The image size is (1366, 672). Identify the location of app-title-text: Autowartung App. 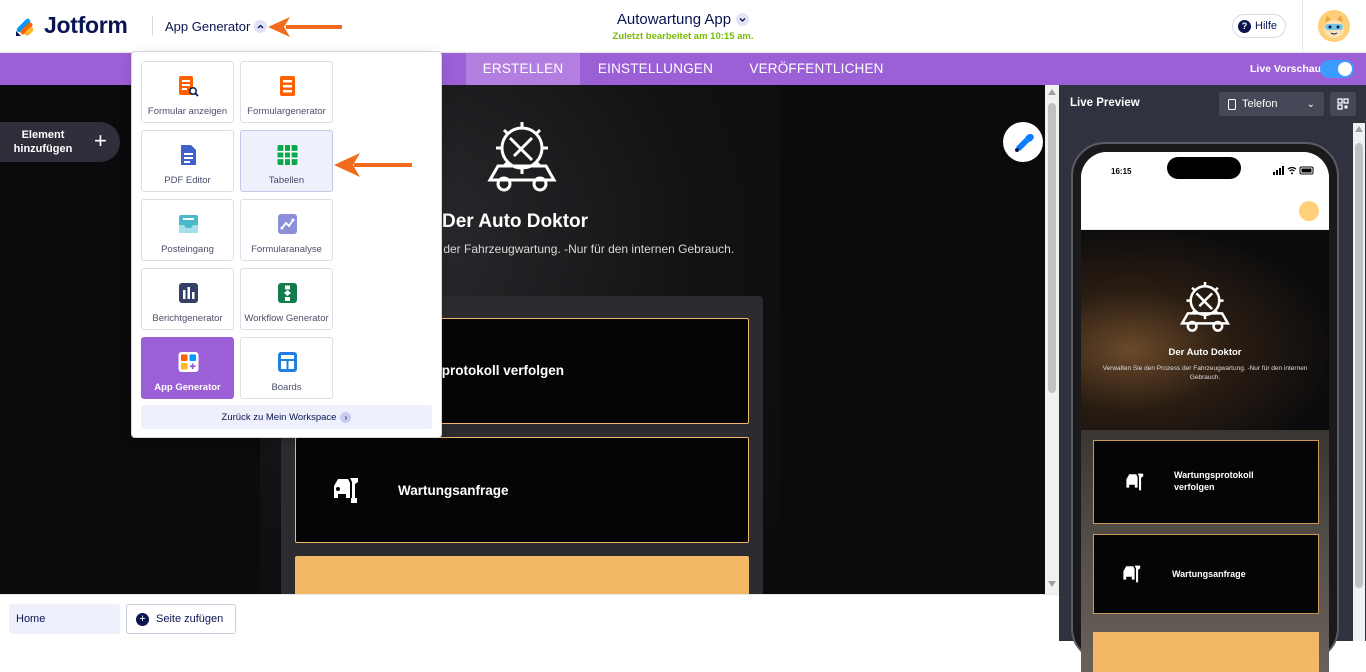
(674, 19).